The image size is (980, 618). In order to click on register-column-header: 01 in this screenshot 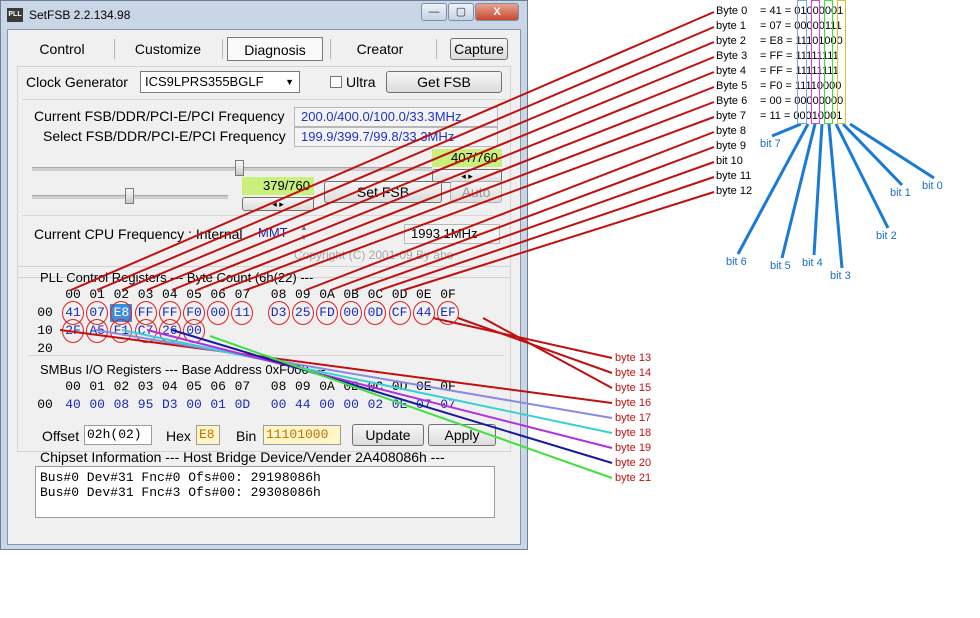, I will do `click(97, 386)`.